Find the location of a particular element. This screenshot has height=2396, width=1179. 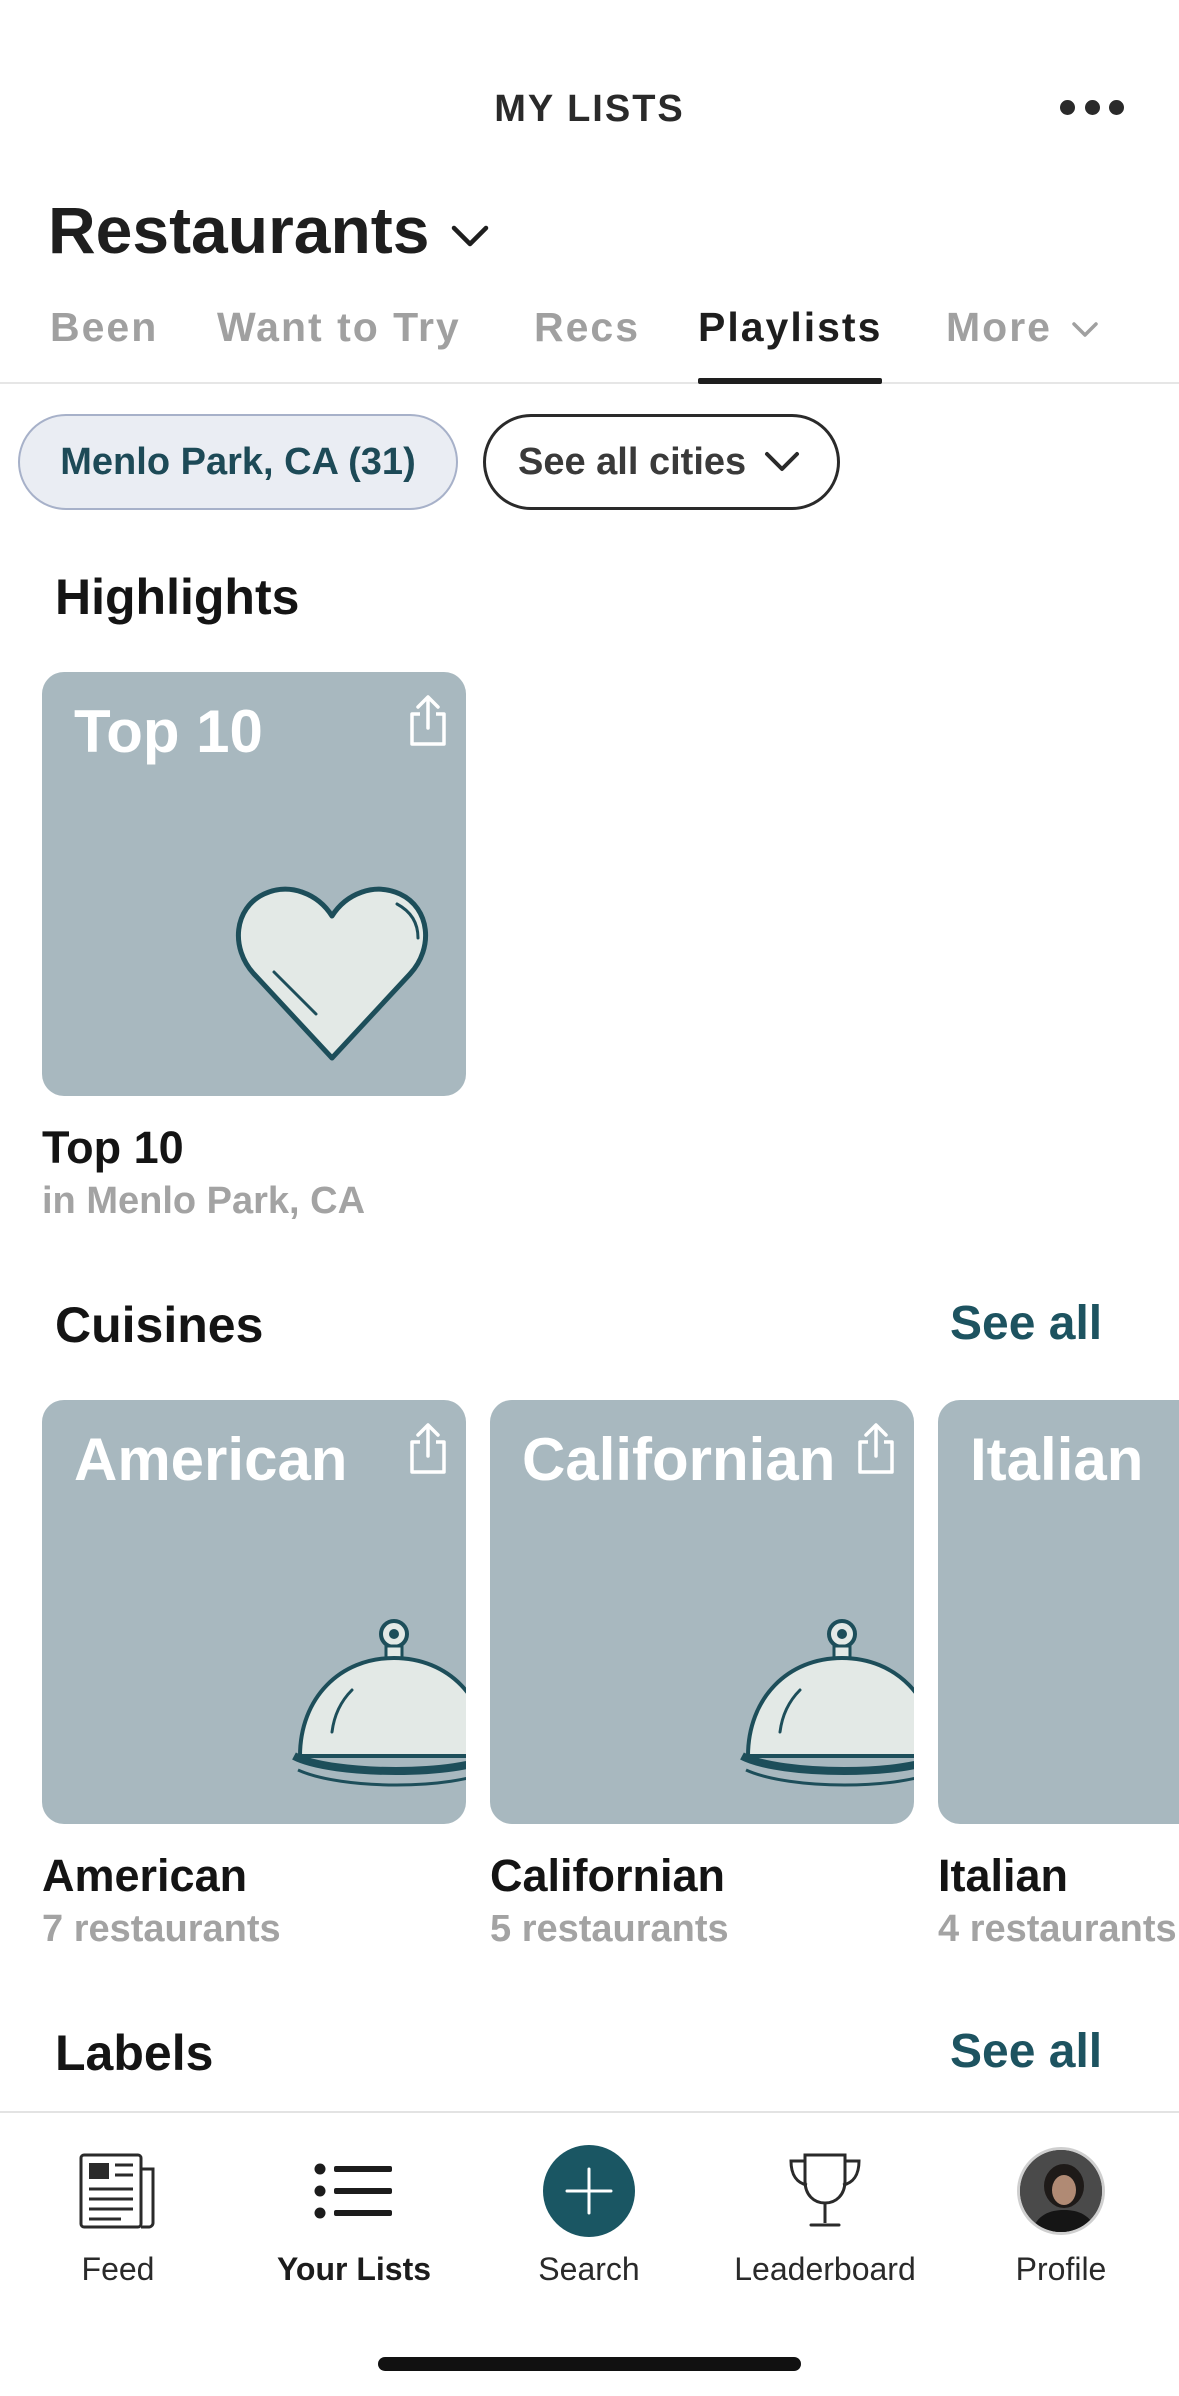

see-all-cities-label: See all cities is located at coordinates (632, 461).